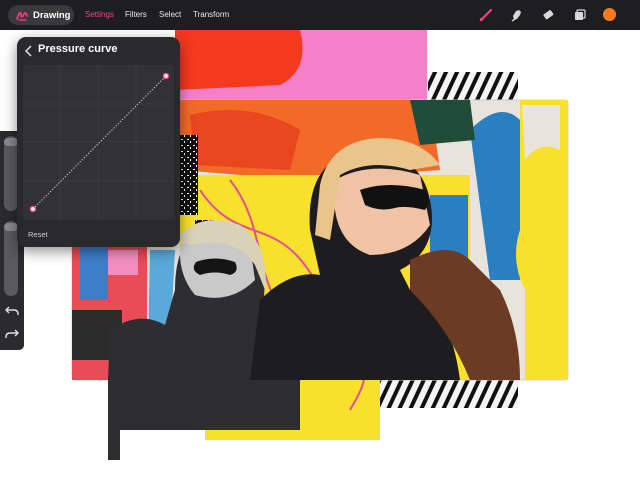 Image resolution: width=640 pixels, height=480 pixels. I want to click on chevron-left-icon, so click(29, 51).